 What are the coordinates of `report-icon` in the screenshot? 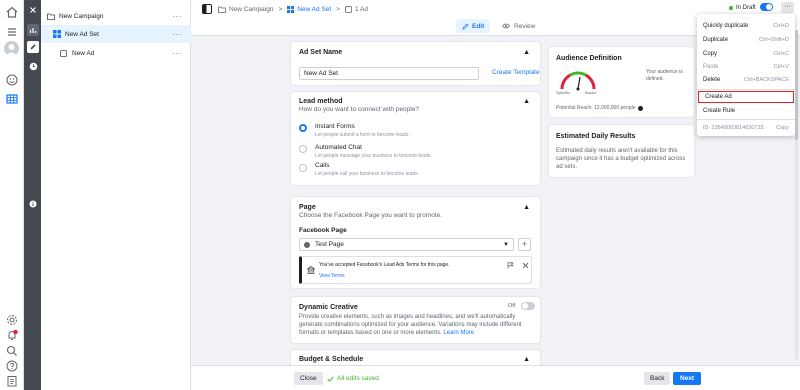 It's located at (12, 381).